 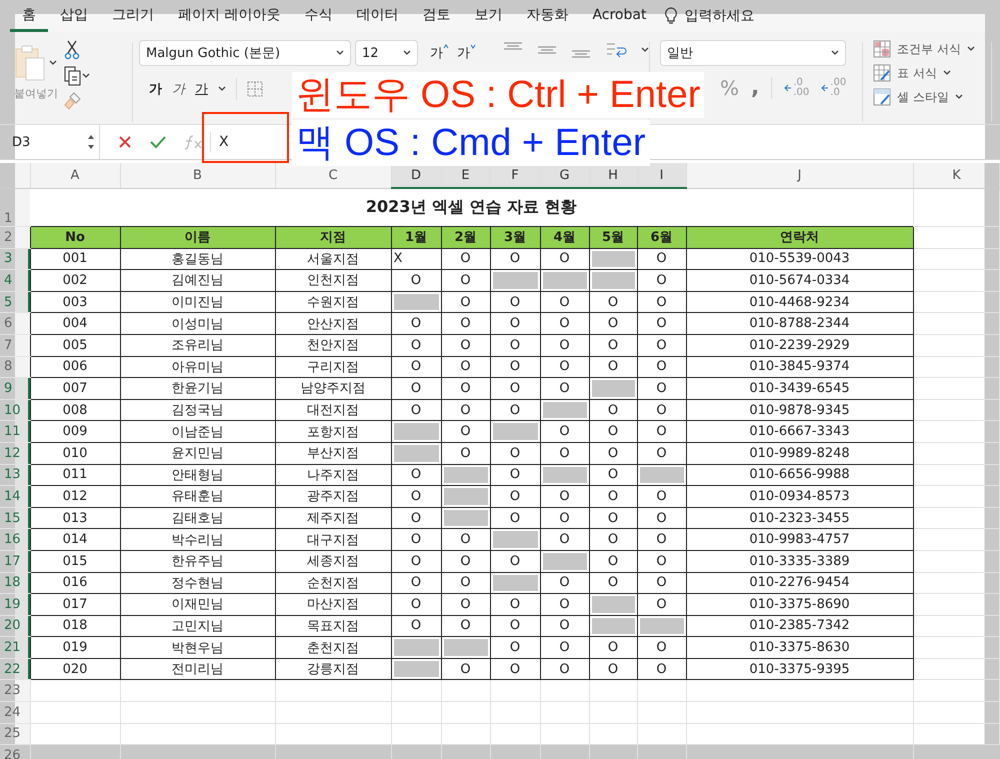 What do you see at coordinates (229, 16) in the screenshot?
I see `menu-tab: 페이지 레이아웃` at bounding box center [229, 16].